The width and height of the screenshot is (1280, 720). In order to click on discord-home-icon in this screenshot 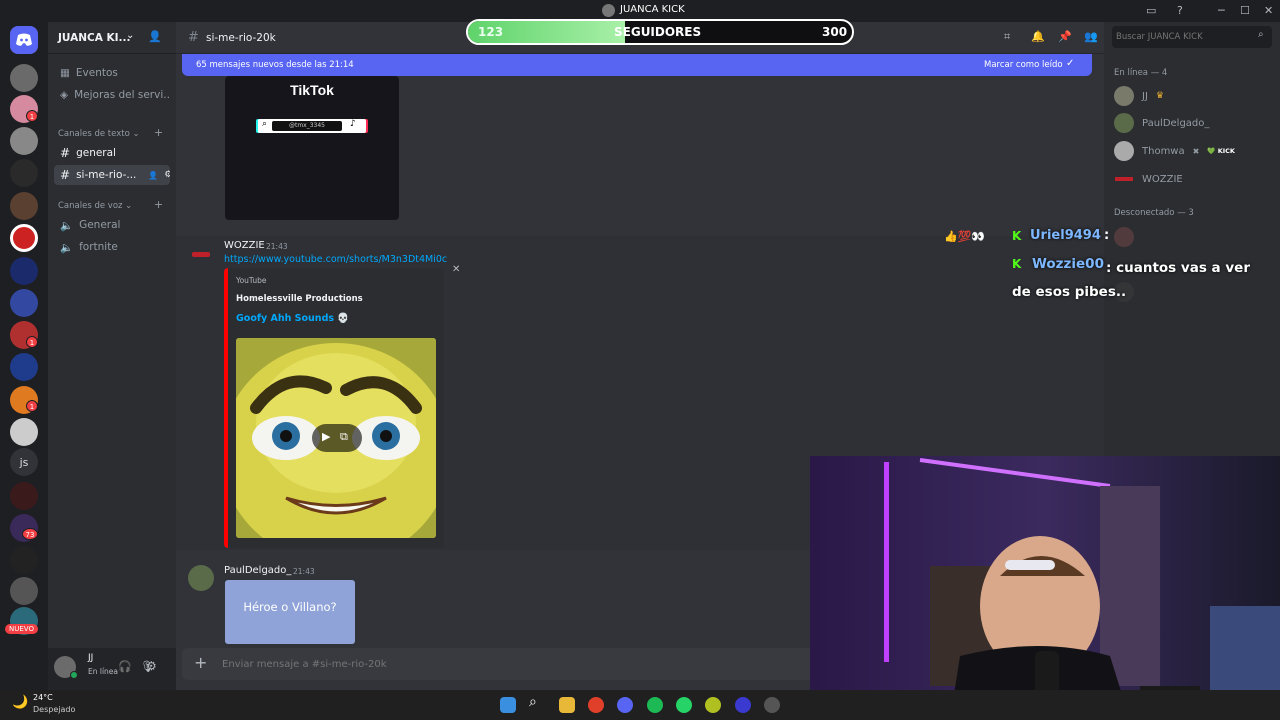, I will do `click(24, 40)`.